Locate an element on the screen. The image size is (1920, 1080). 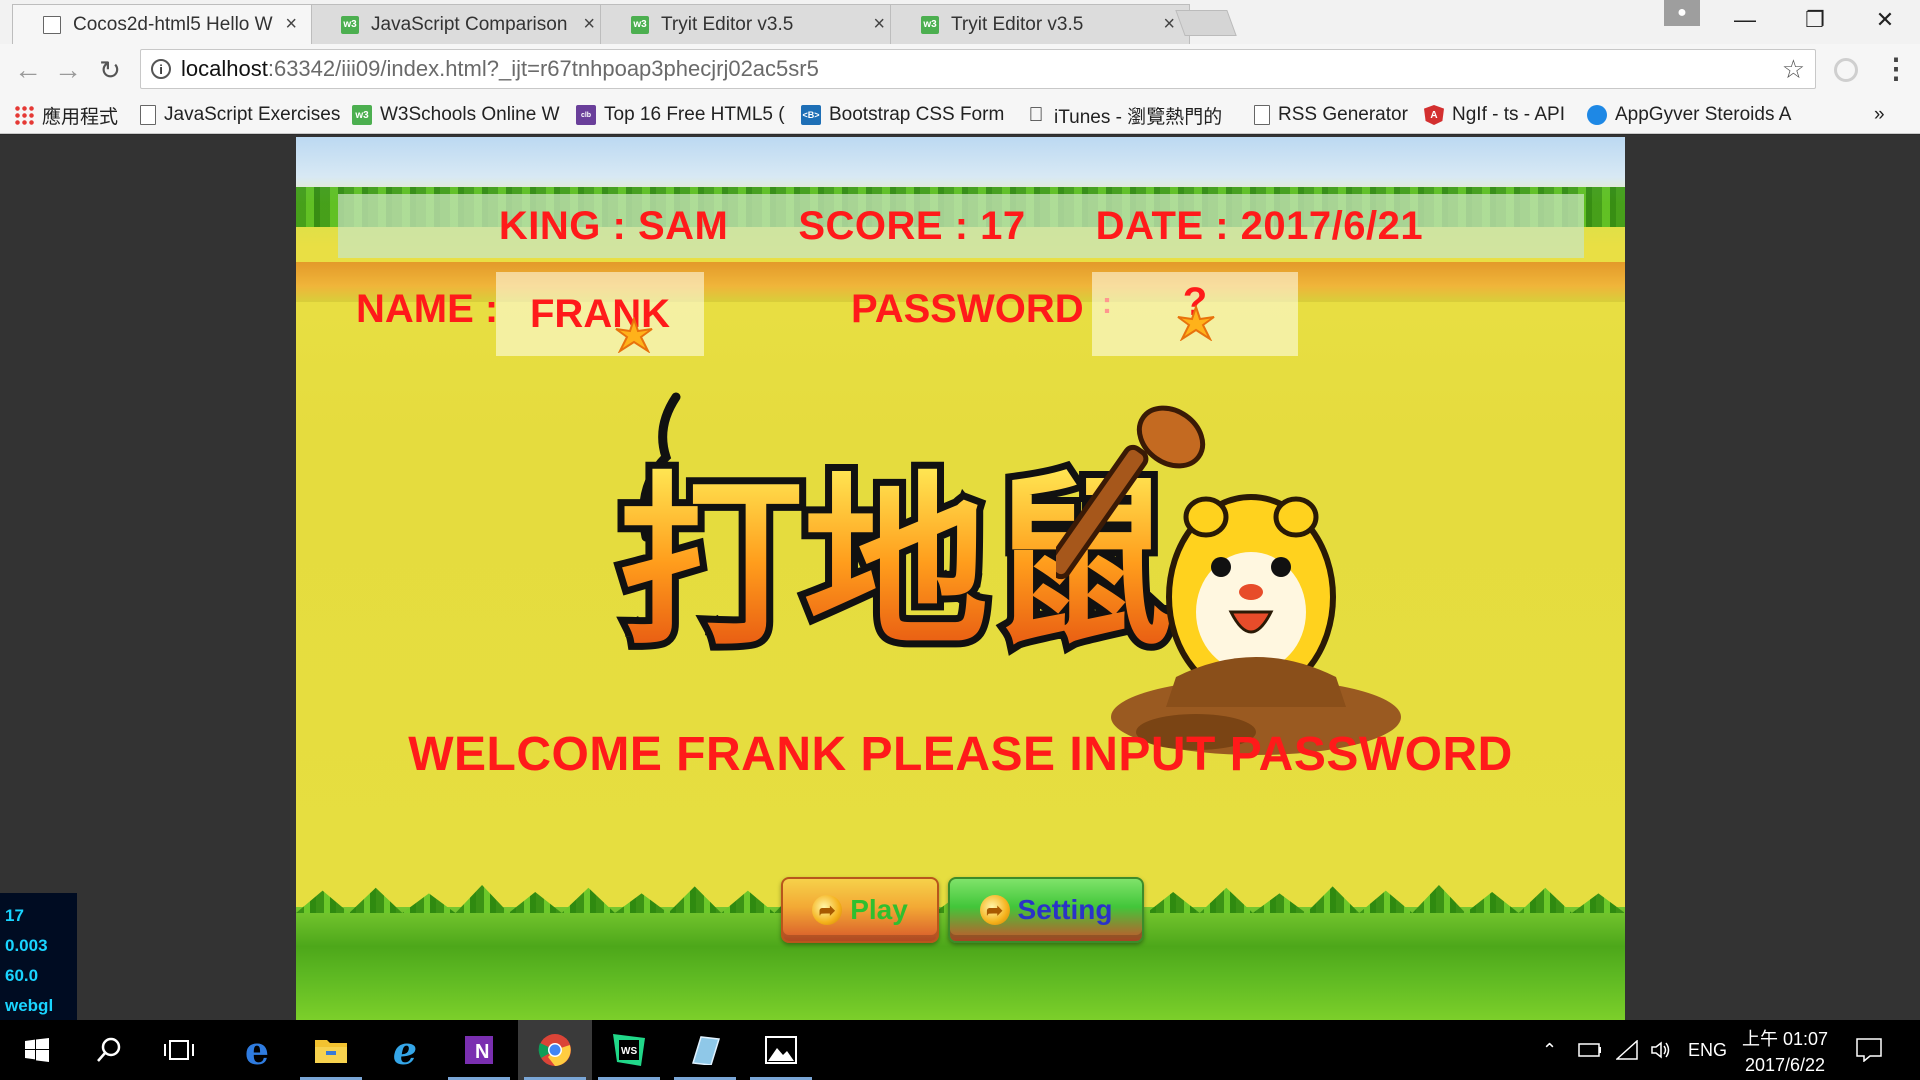
bookmark-label: iTunes - 瀏覽熱門的 is located at coordinates (1138, 117).